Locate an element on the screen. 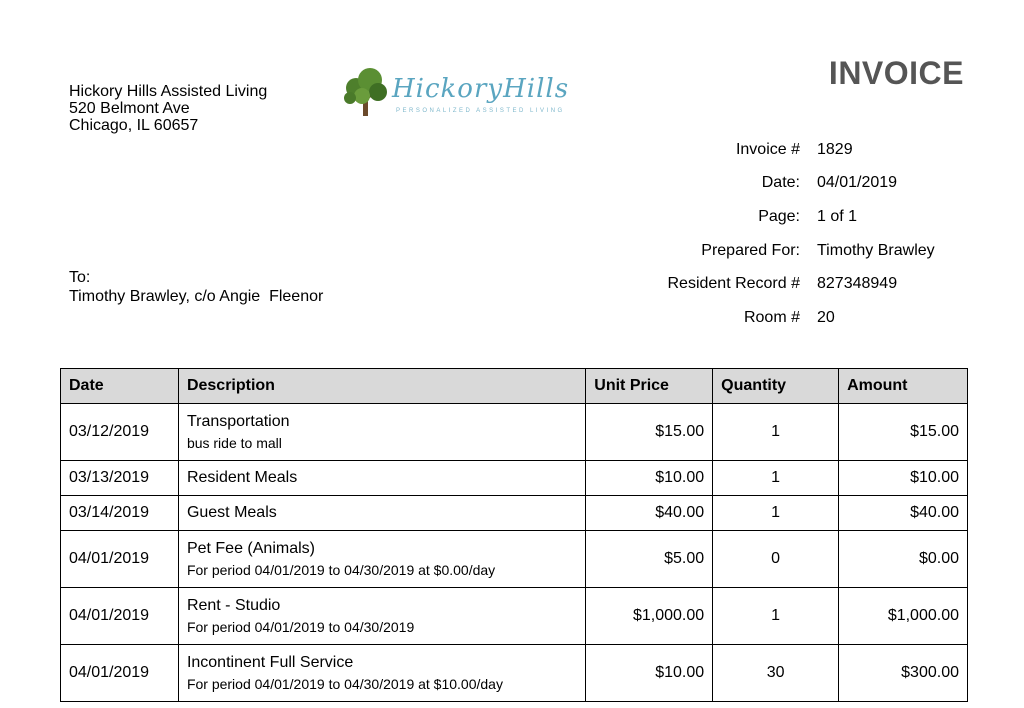  description-main: Rent - Studio is located at coordinates (233, 605).